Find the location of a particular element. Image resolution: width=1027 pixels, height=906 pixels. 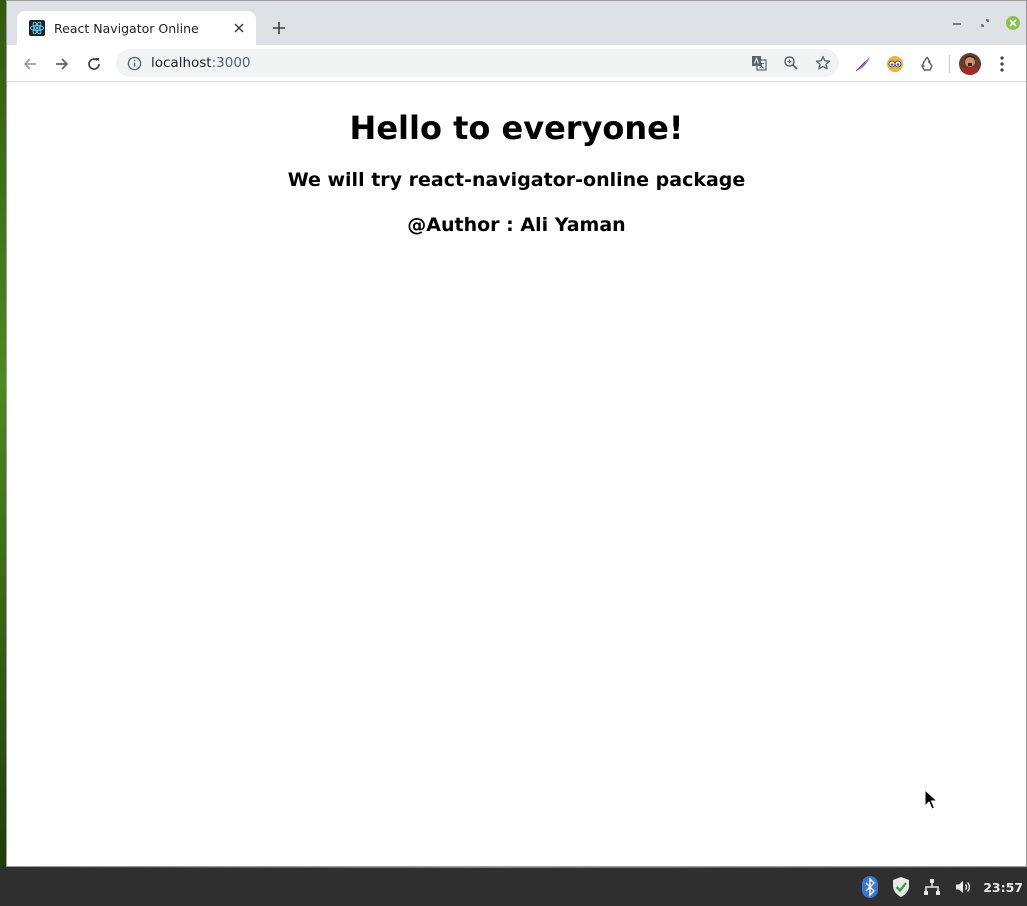

url-text: localhost:3000 is located at coordinates (201, 63).